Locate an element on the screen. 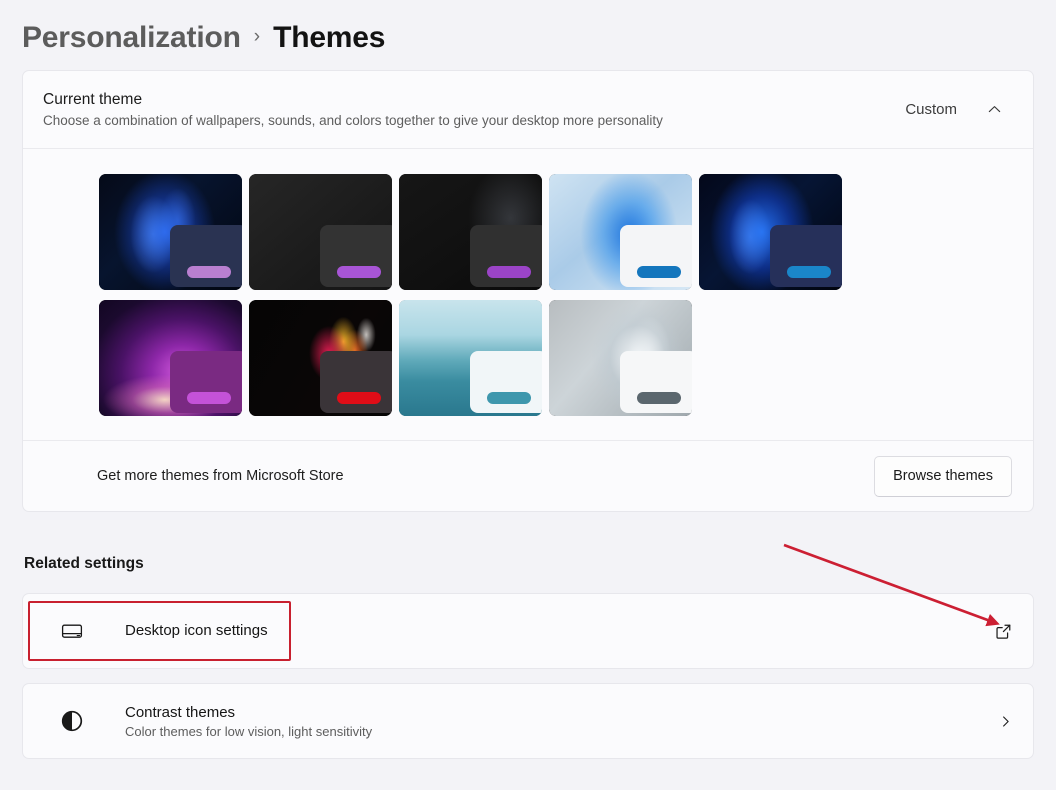 The height and width of the screenshot is (790, 1056). current-theme-title: Current theme is located at coordinates (93, 99).